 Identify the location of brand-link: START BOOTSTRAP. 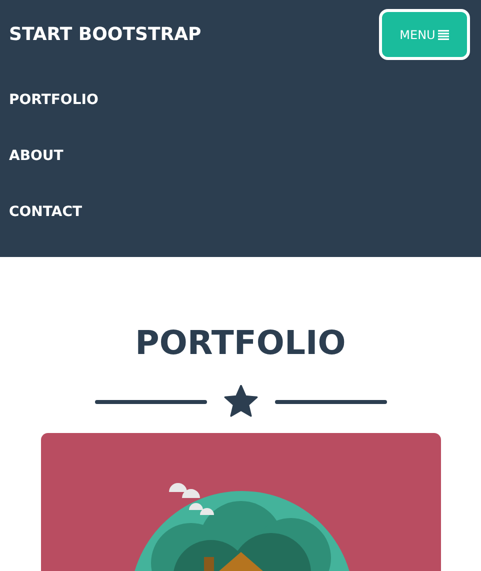
(105, 34).